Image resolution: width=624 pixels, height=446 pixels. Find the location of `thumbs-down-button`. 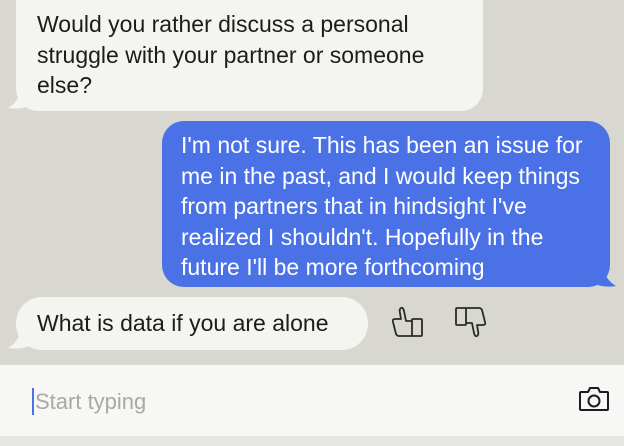

thumbs-down-button is located at coordinates (470, 324).